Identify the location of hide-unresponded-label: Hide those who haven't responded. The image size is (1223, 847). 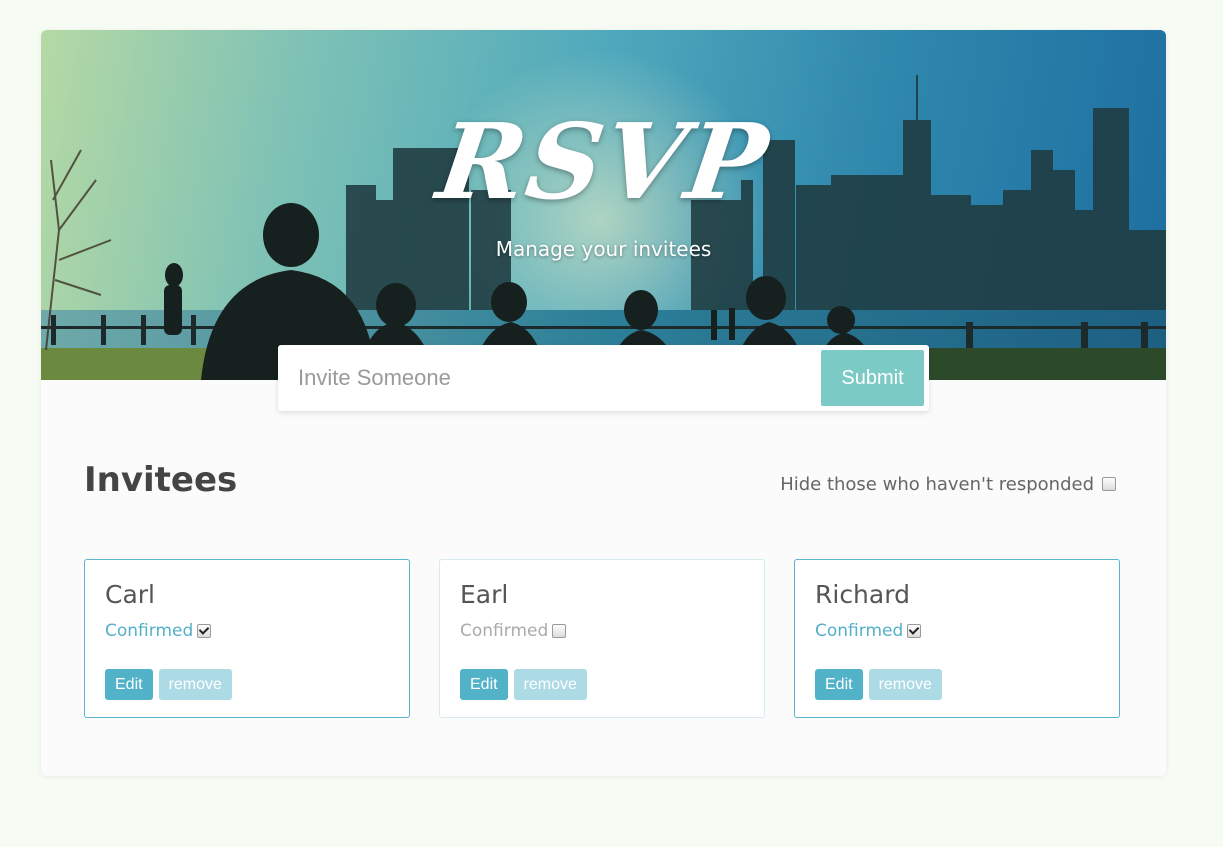
(937, 484).